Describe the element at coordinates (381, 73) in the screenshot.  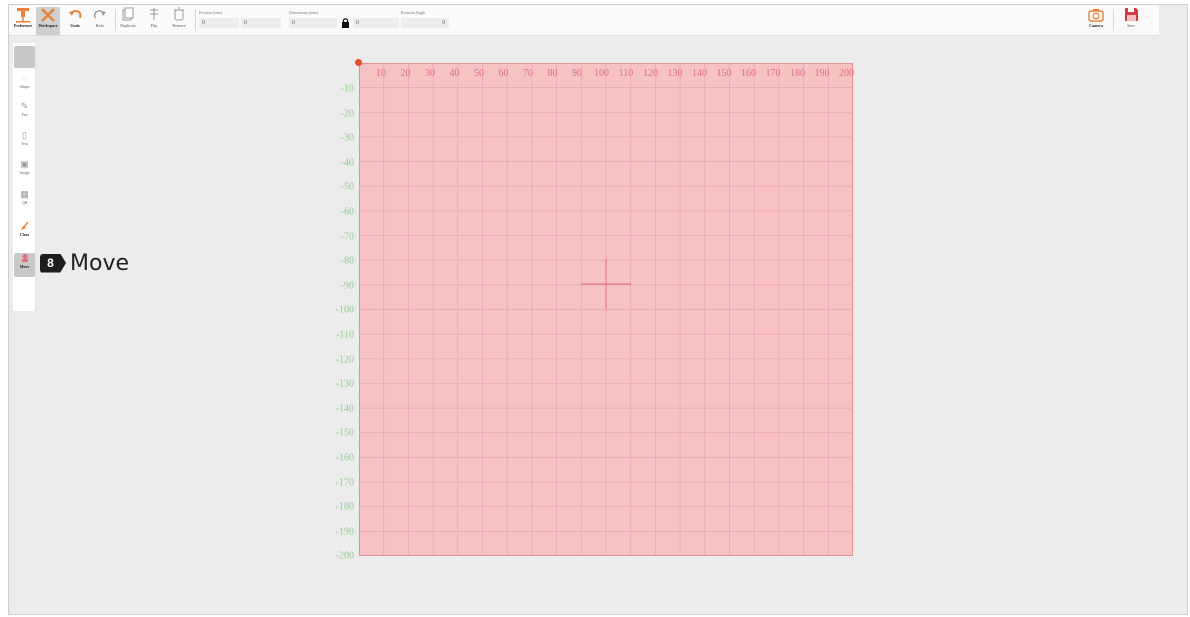
I see `x-axis-tick: 10` at that location.